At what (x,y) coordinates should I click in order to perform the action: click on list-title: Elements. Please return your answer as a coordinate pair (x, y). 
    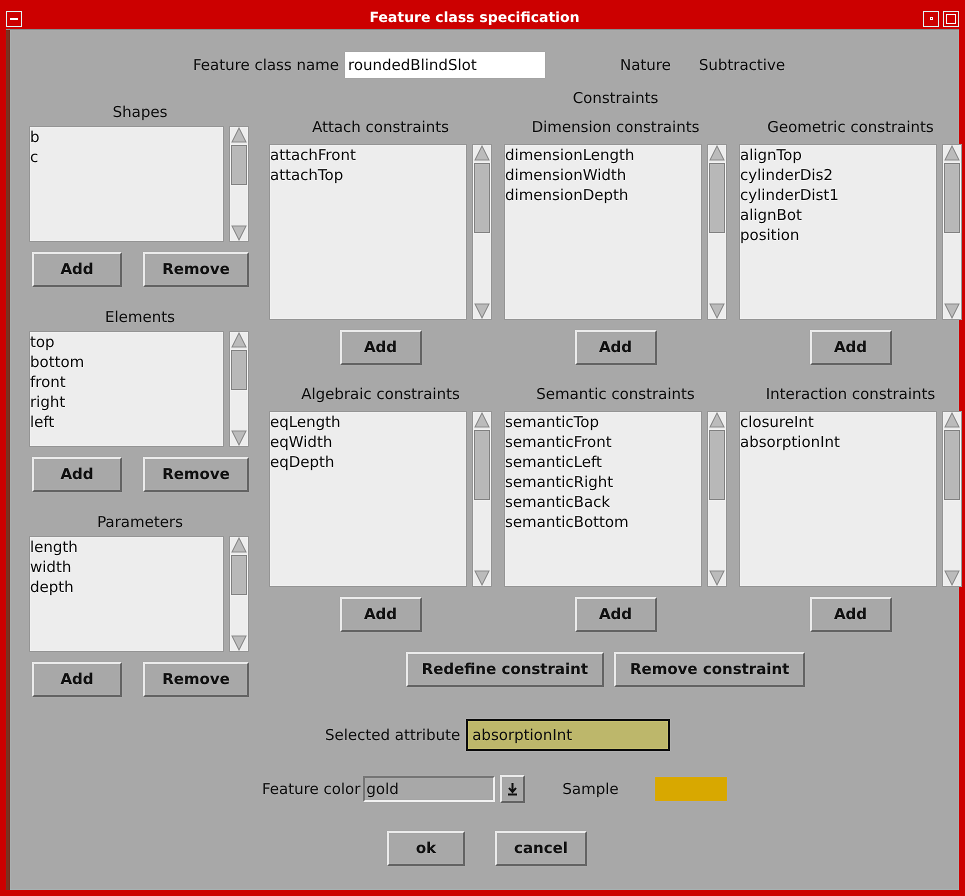
    Looking at the image, I should click on (140, 317).